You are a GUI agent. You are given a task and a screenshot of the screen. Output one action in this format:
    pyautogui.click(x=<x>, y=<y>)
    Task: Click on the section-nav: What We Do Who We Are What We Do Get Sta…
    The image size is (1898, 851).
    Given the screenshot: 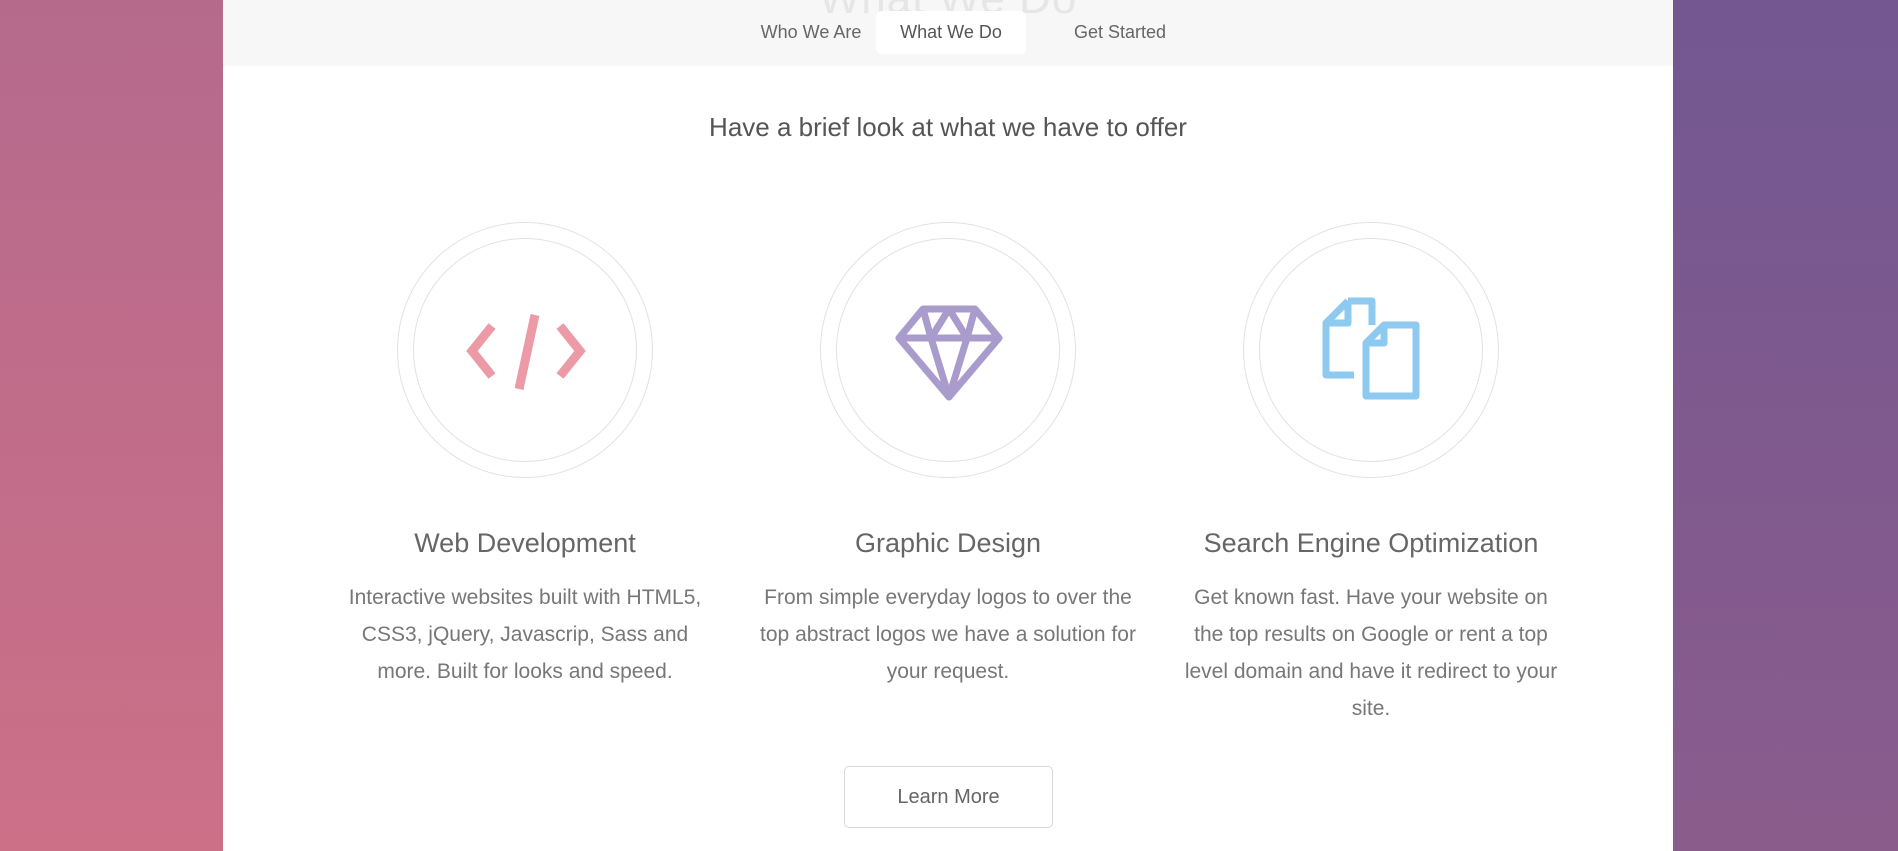 What is the action you would take?
    pyautogui.click(x=948, y=33)
    